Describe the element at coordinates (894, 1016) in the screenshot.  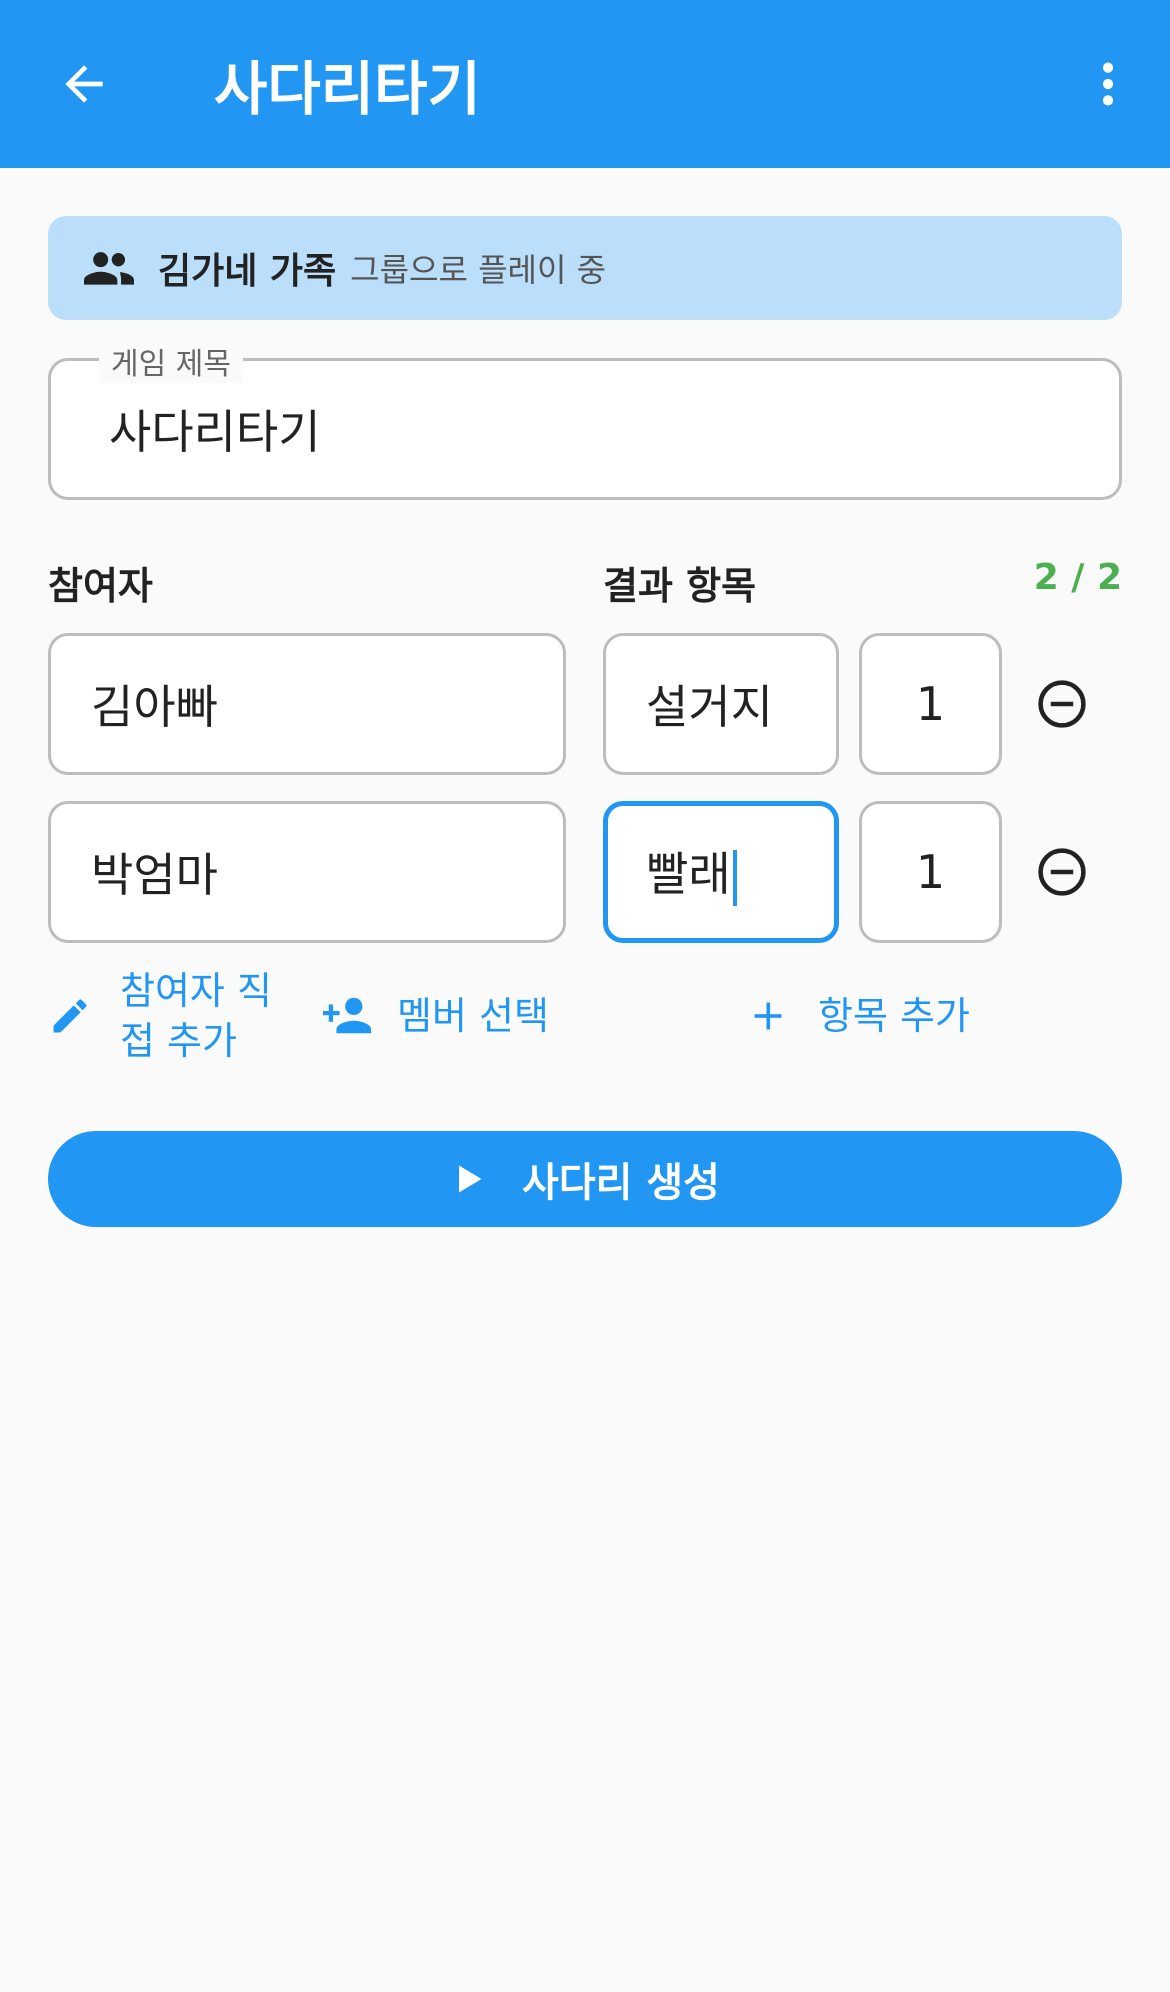
I see `add-item-label: 항목 추가` at that location.